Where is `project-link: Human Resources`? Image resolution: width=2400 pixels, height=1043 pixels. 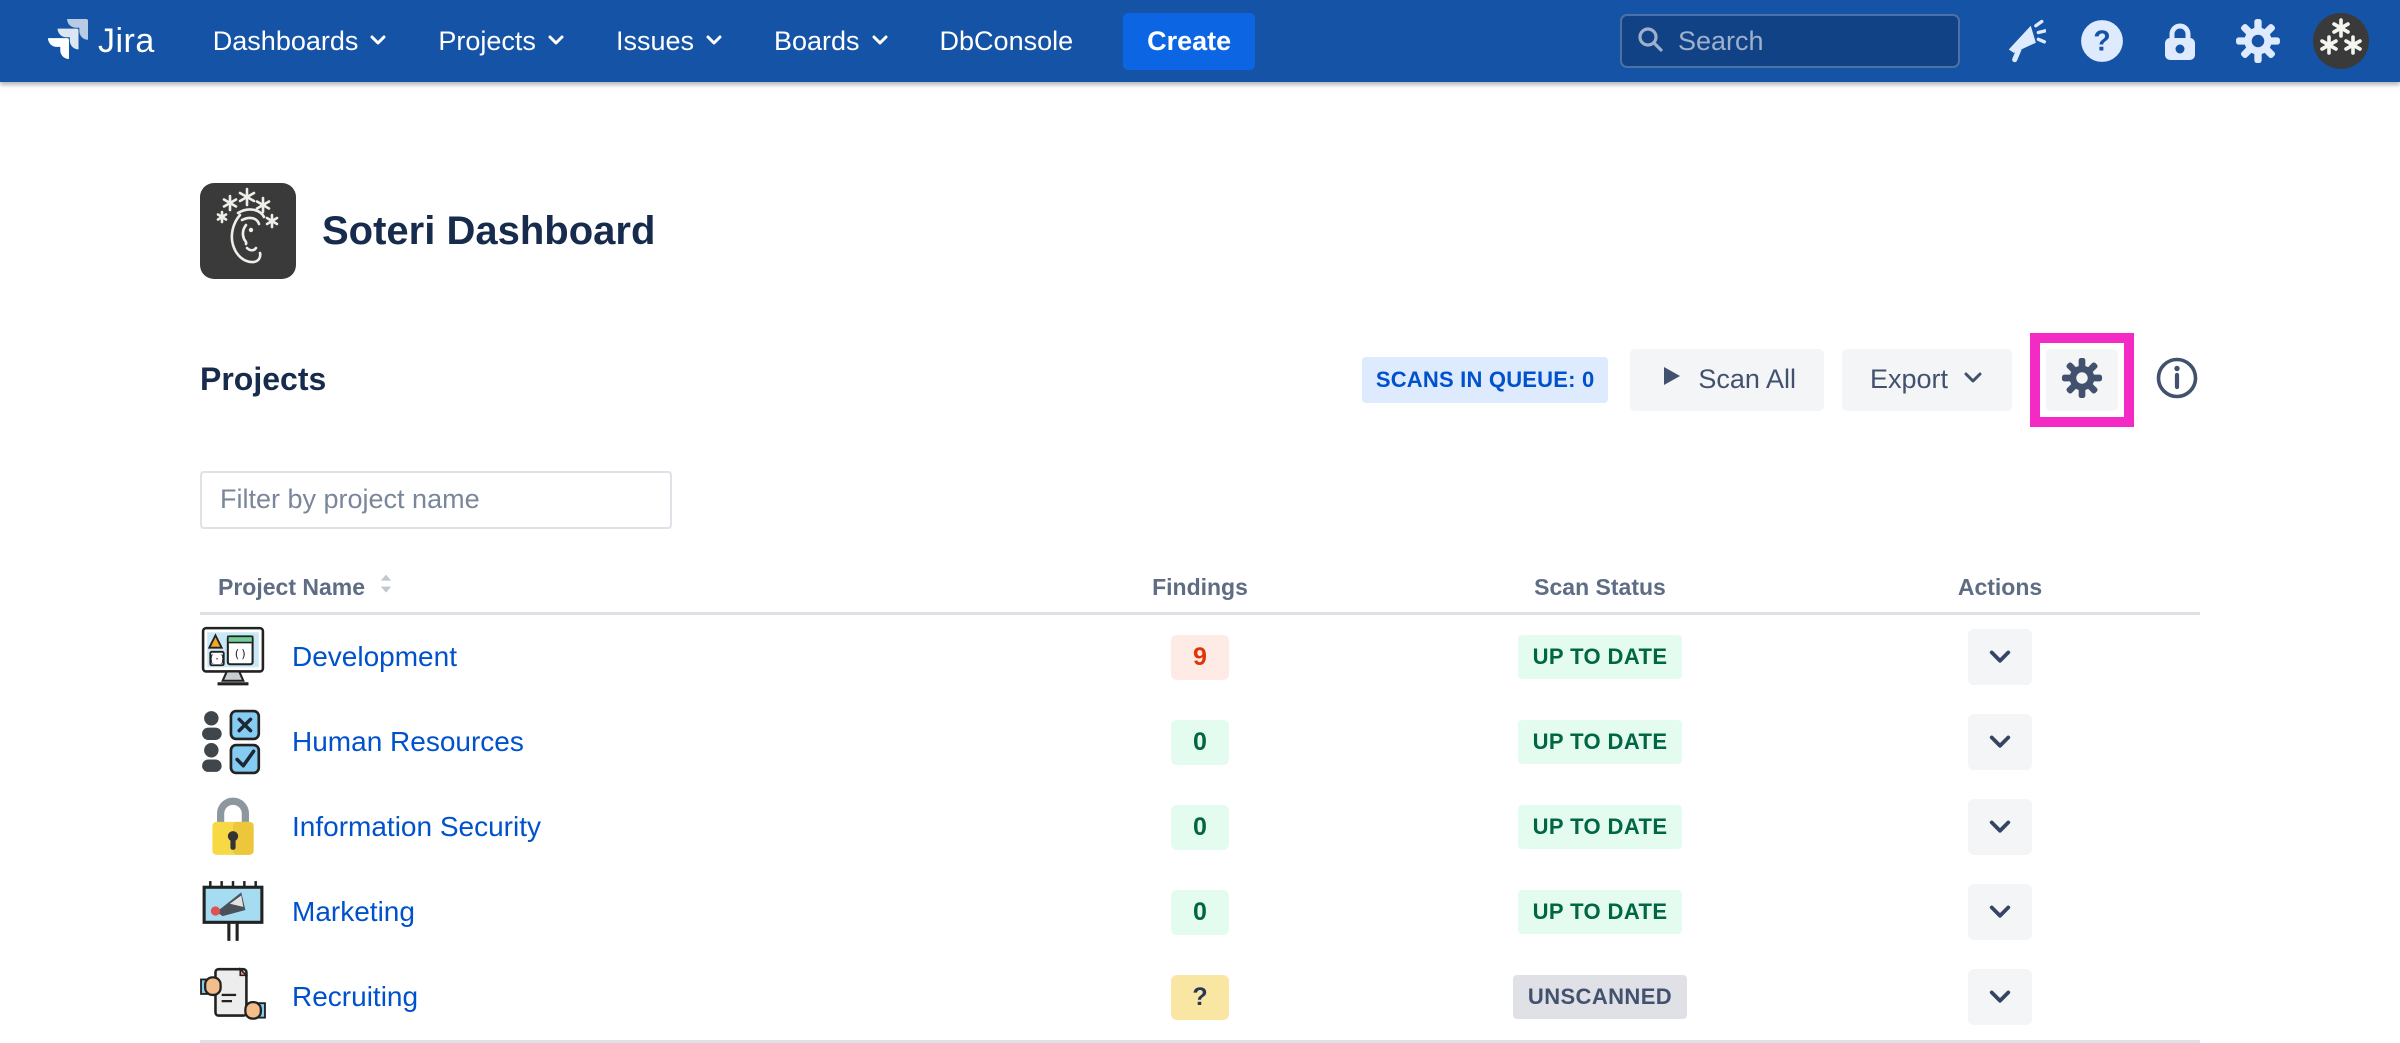
project-link: Human Resources is located at coordinates (408, 742).